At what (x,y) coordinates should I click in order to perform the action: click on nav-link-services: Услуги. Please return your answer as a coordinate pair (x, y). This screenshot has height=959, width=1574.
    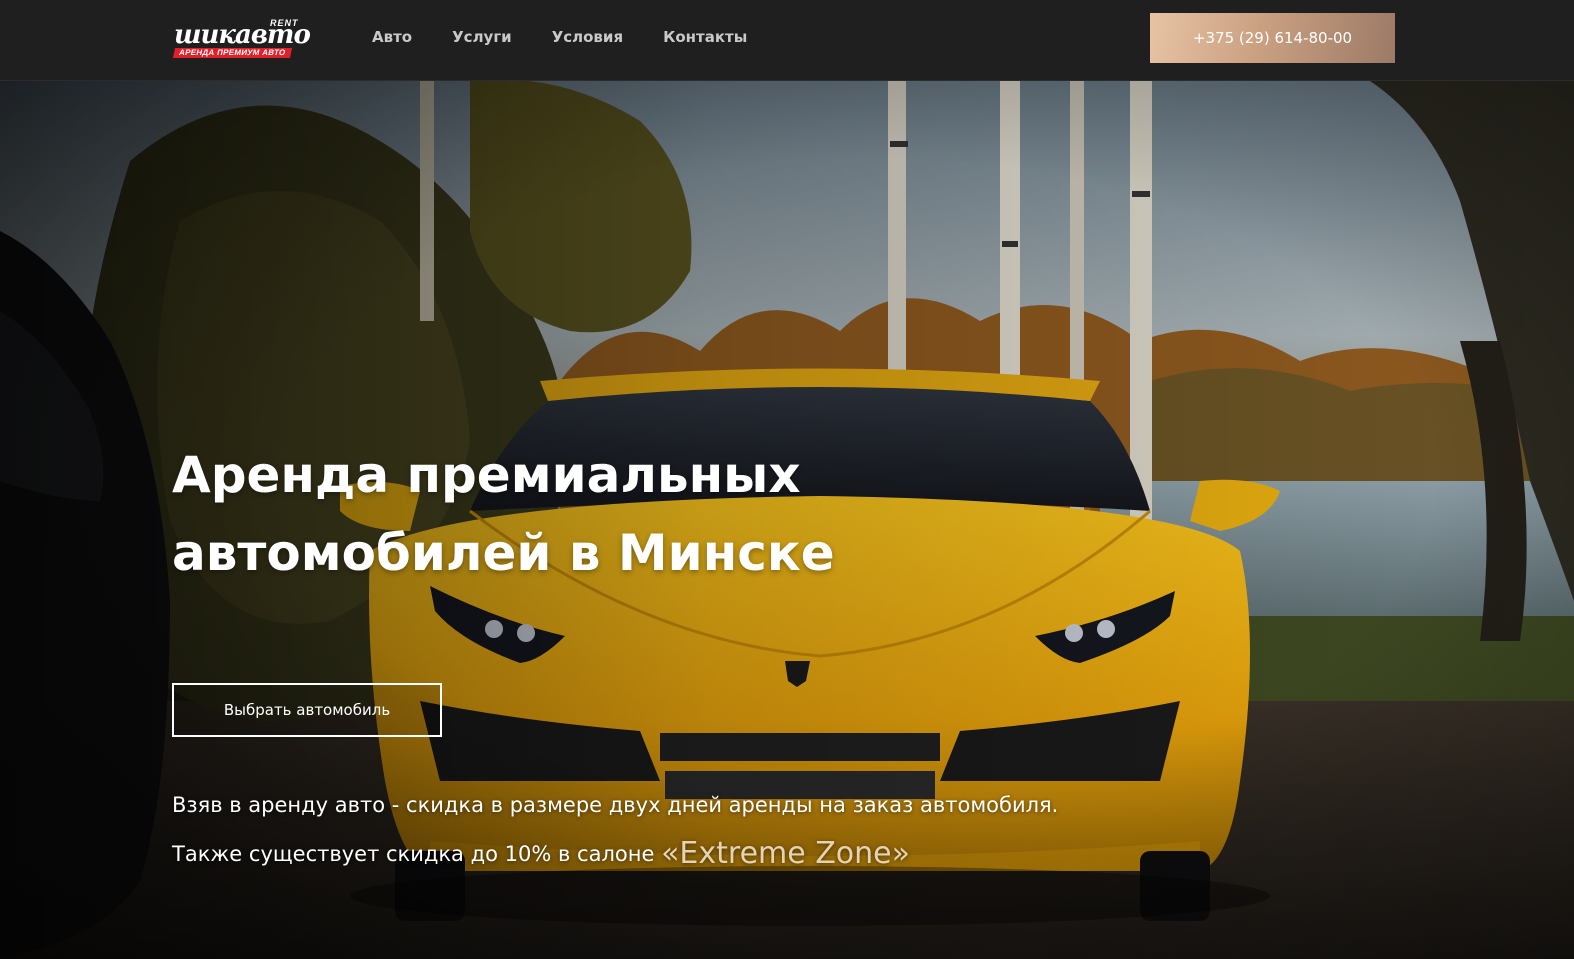
    Looking at the image, I should click on (482, 37).